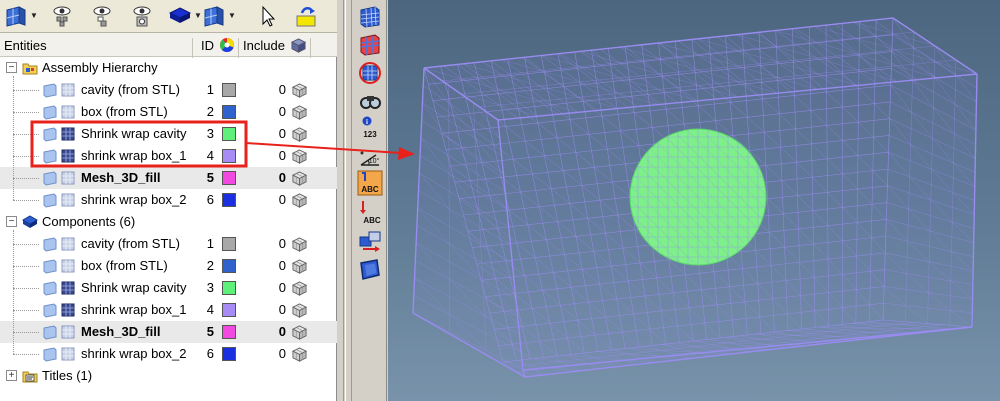 Image resolution: width=1000 pixels, height=401 pixels. I want to click on surface-icon, so click(370, 270).